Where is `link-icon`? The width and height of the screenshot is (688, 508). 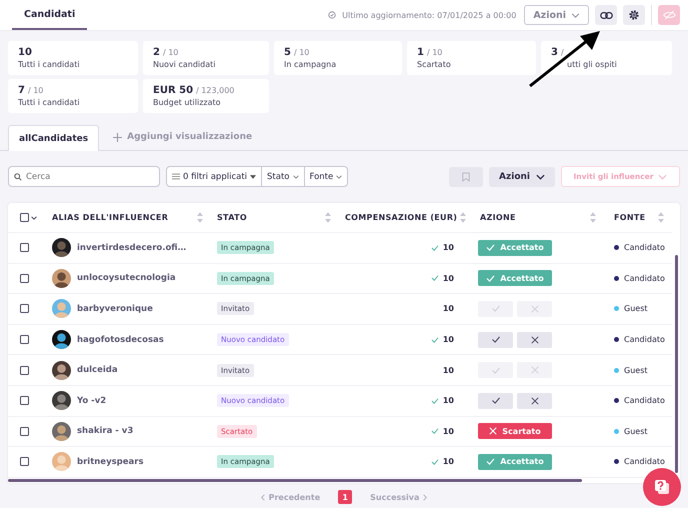
link-icon is located at coordinates (606, 15).